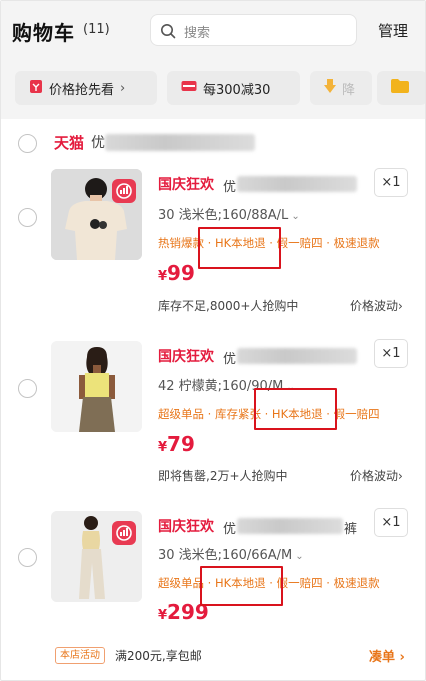  What do you see at coordinates (27, 143) in the screenshot?
I see `store-select-radio` at bounding box center [27, 143].